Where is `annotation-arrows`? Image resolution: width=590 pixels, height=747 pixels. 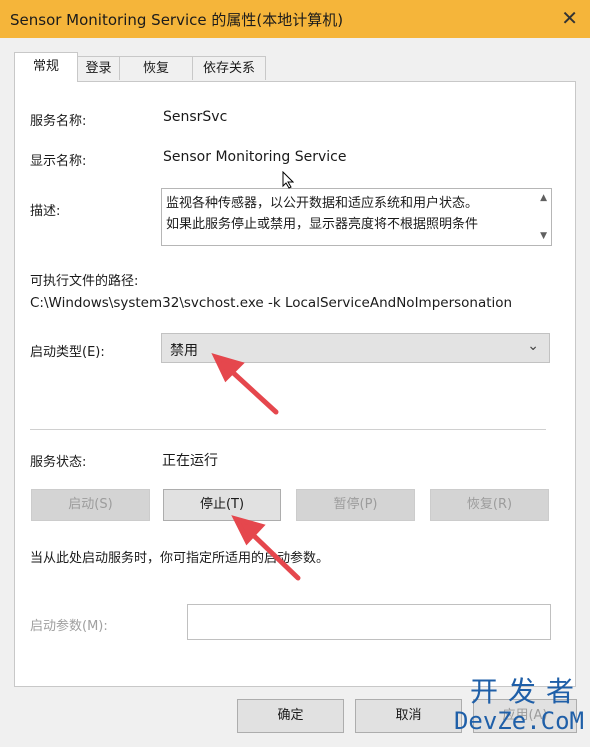
annotation-arrows is located at coordinates (256, 467).